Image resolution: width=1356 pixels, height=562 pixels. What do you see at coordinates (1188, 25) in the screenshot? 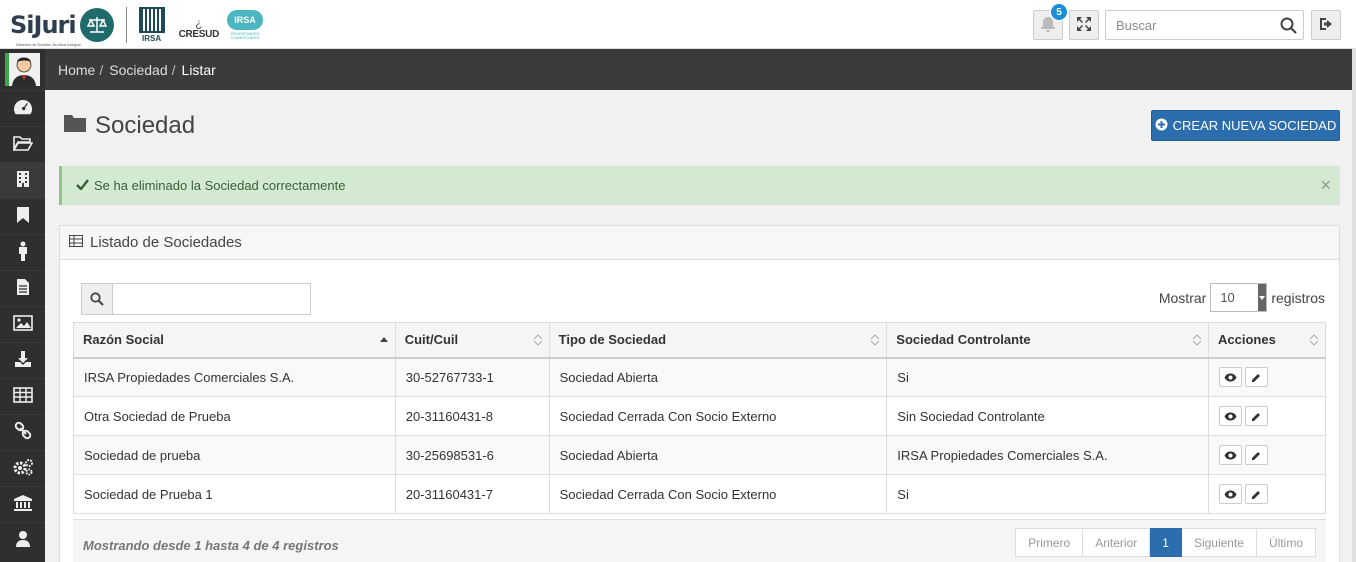
I see `global-search-input` at bounding box center [1188, 25].